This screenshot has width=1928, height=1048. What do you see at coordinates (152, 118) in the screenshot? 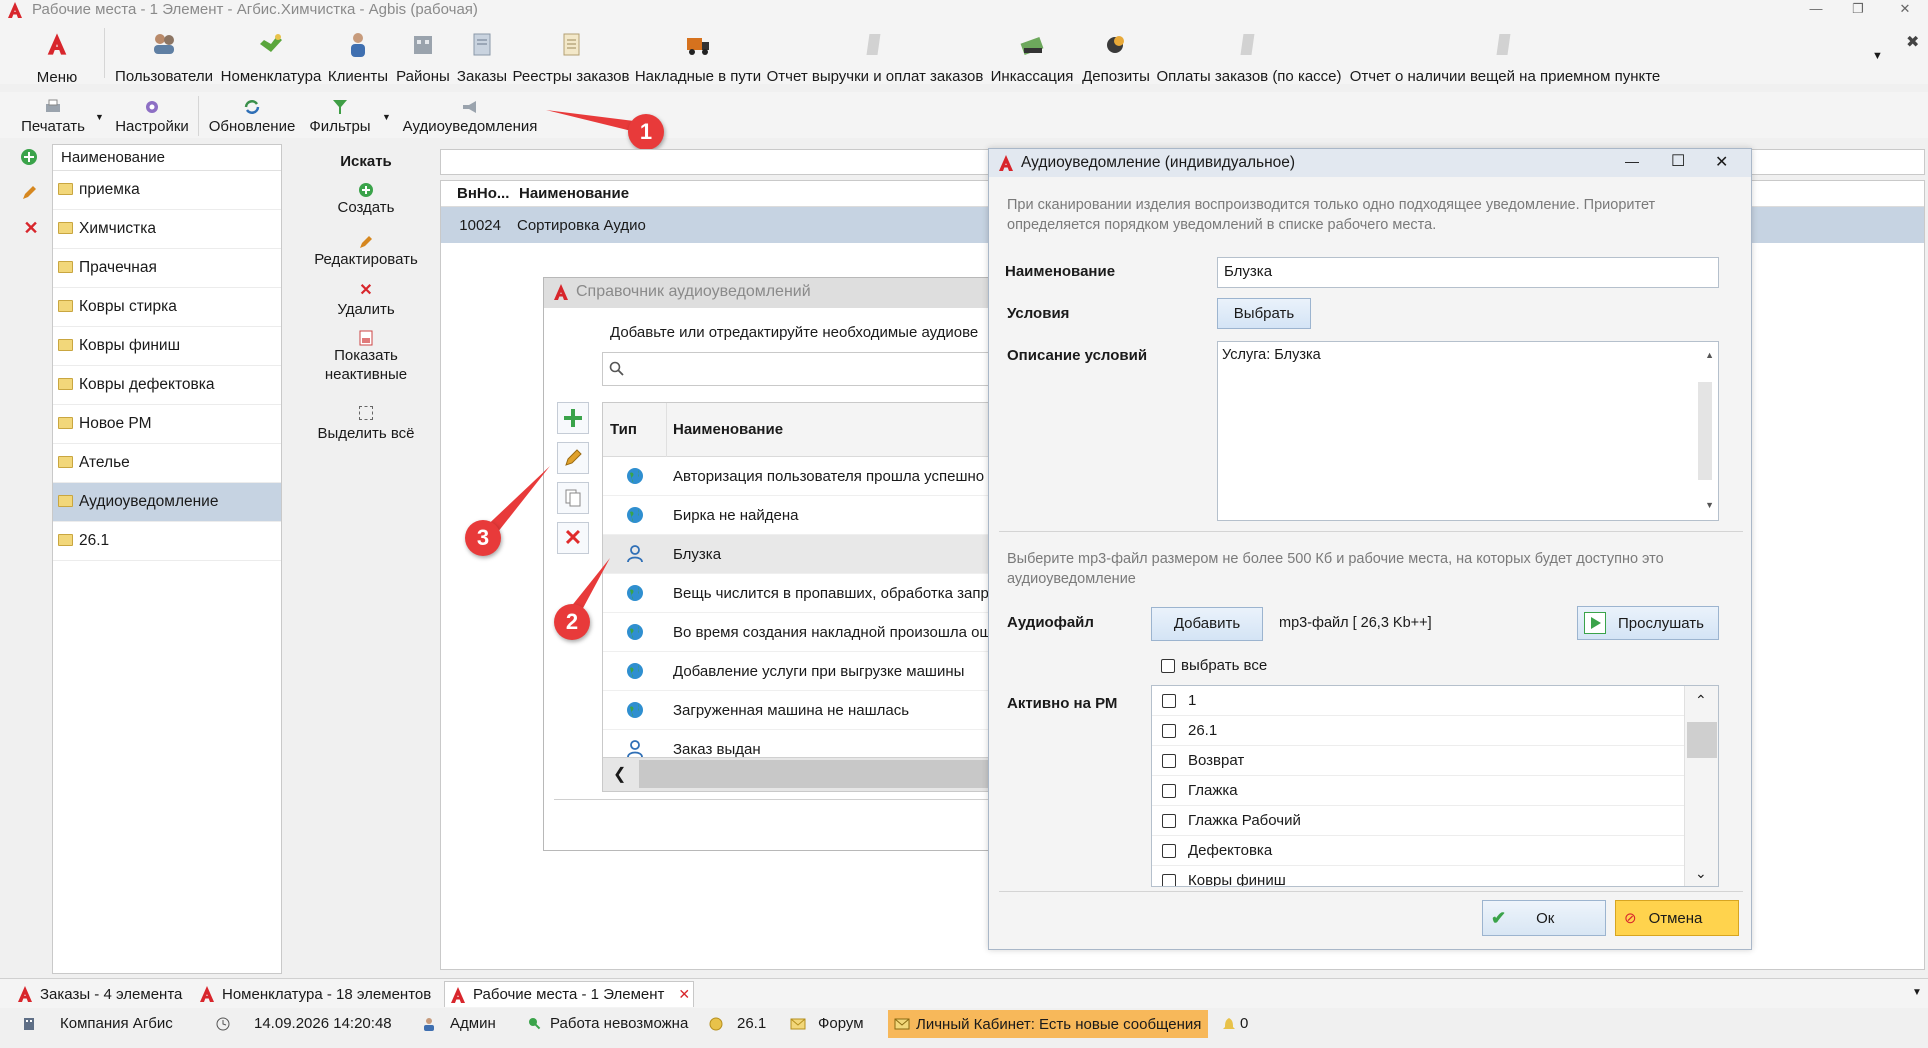
I see `settings-button: Настройки` at bounding box center [152, 118].